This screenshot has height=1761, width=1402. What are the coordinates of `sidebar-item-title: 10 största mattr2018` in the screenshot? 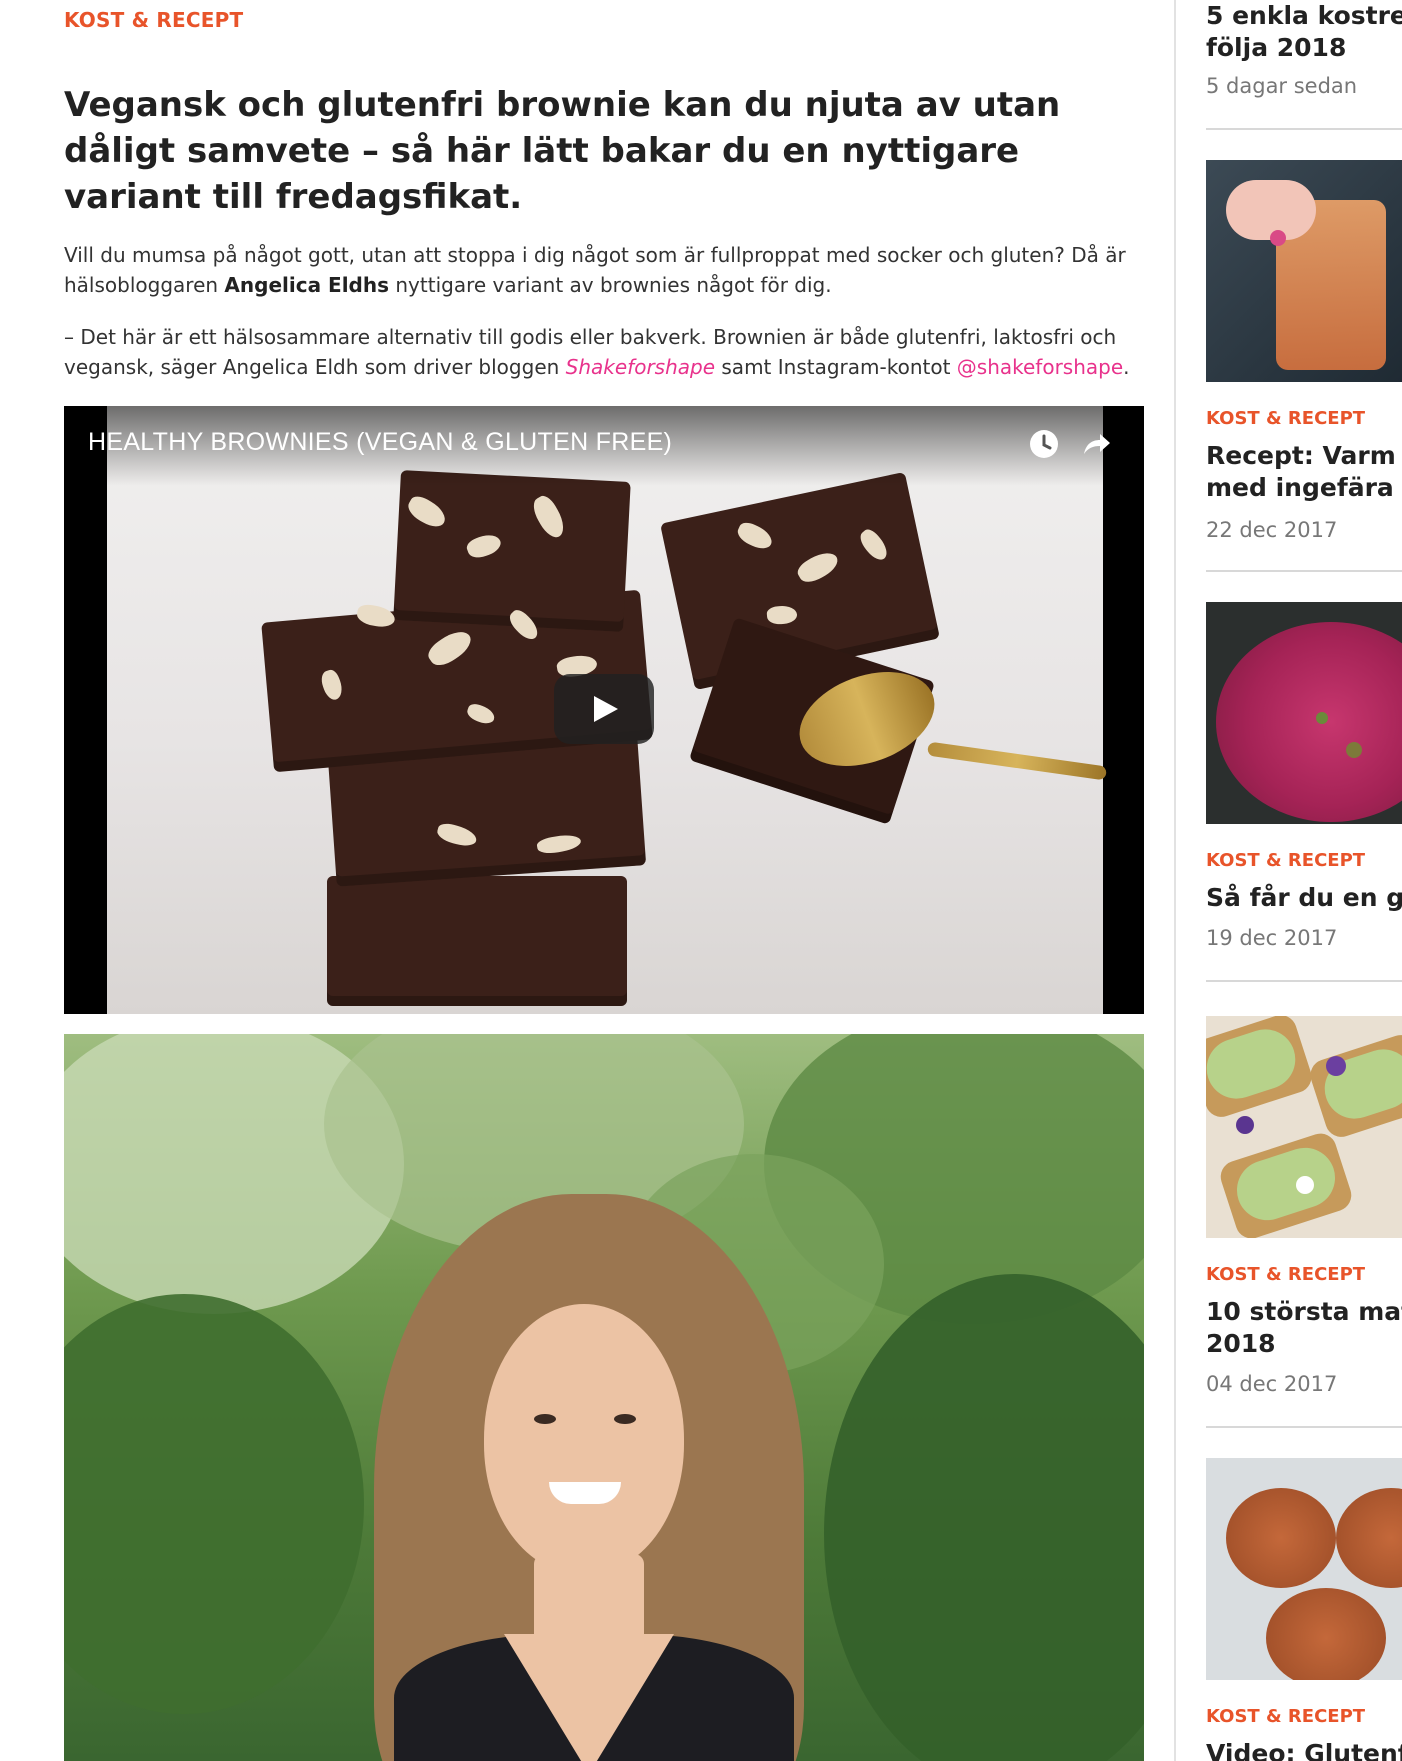 It's located at (1304, 1328).